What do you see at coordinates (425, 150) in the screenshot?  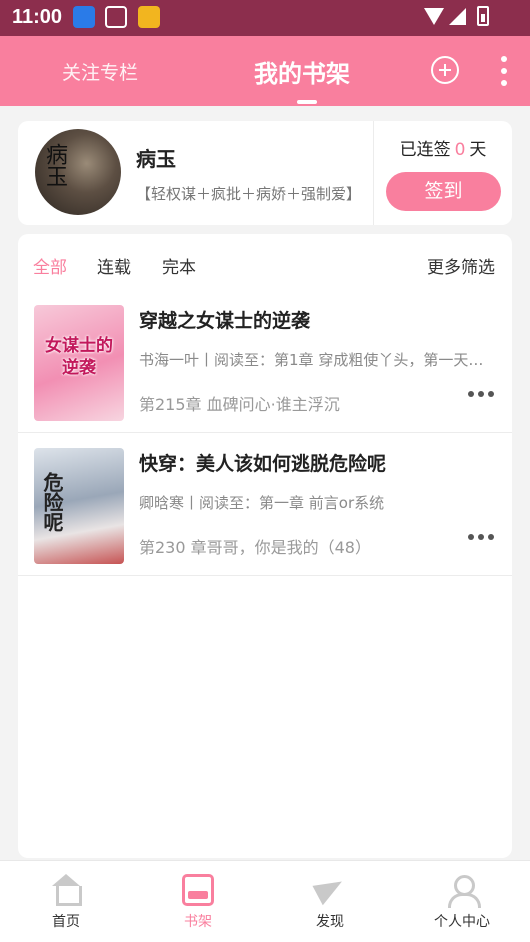 I see `streak-prefix: 已连签` at bounding box center [425, 150].